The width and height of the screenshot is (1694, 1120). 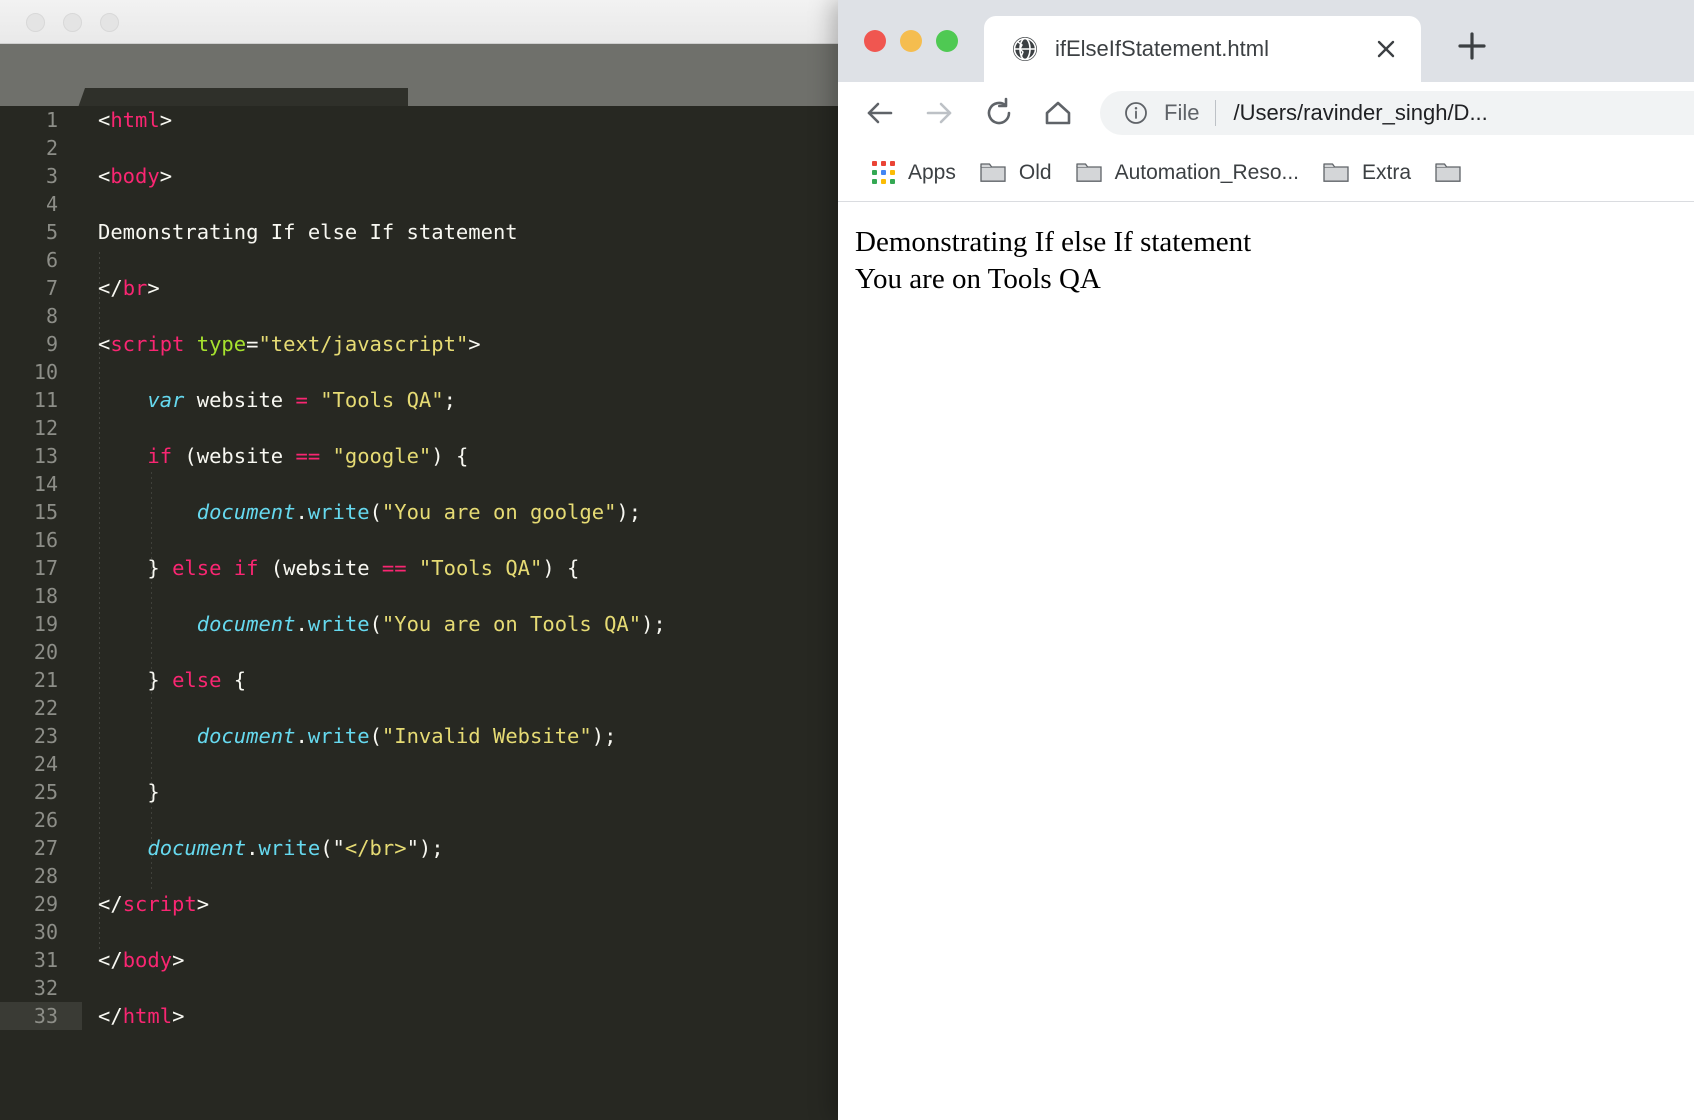 What do you see at coordinates (45, 372) in the screenshot?
I see `line-number: 10` at bounding box center [45, 372].